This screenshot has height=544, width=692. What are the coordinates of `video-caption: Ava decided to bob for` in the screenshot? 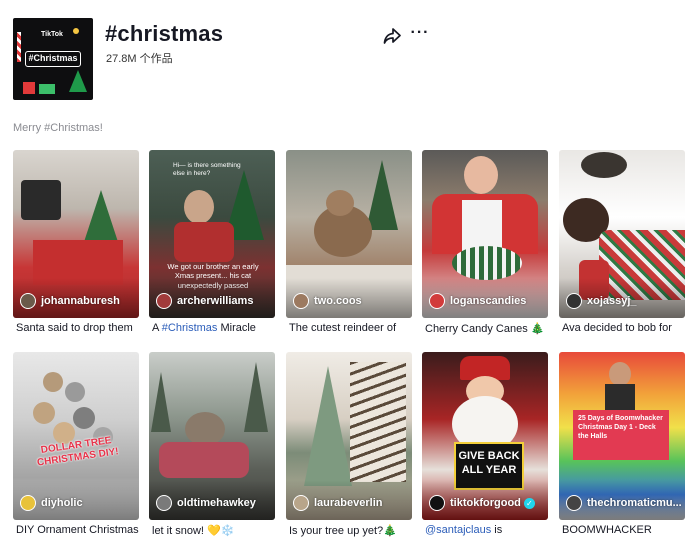 It's located at (625, 328).